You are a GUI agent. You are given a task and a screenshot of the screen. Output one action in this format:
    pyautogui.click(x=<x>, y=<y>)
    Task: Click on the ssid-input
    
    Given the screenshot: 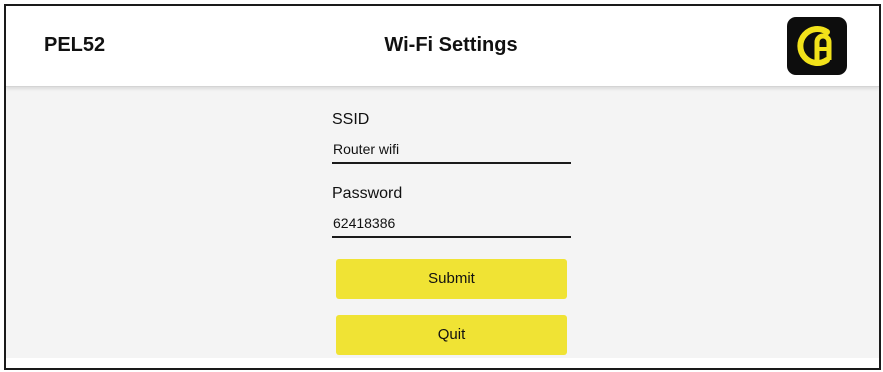 What is the action you would take?
    pyautogui.click(x=451, y=150)
    